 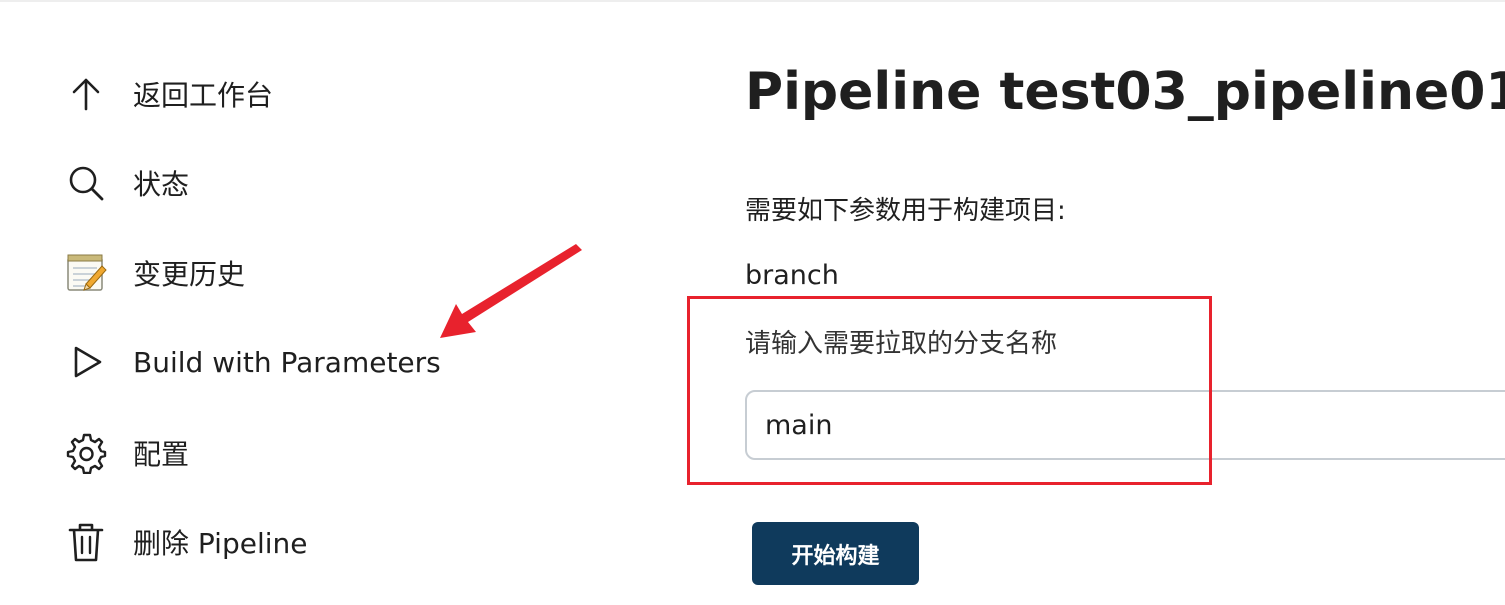 What do you see at coordinates (901, 344) in the screenshot?
I see `parameter-description: 请输入需要拉取的分支名称` at bounding box center [901, 344].